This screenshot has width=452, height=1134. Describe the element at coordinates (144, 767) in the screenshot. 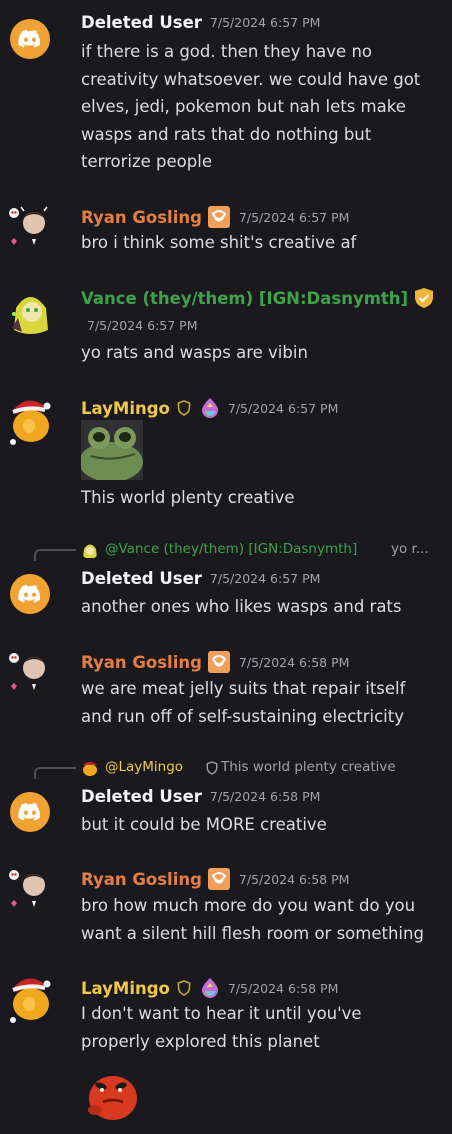

I see `reply-author: @LayMingo` at that location.